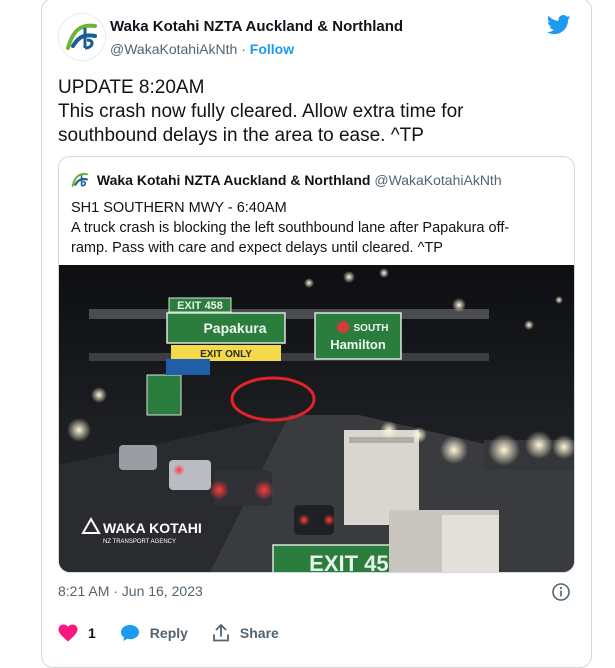  What do you see at coordinates (256, 27) in the screenshot?
I see `author-name: Waka Kotahi NZTA Auckland & Northland` at bounding box center [256, 27].